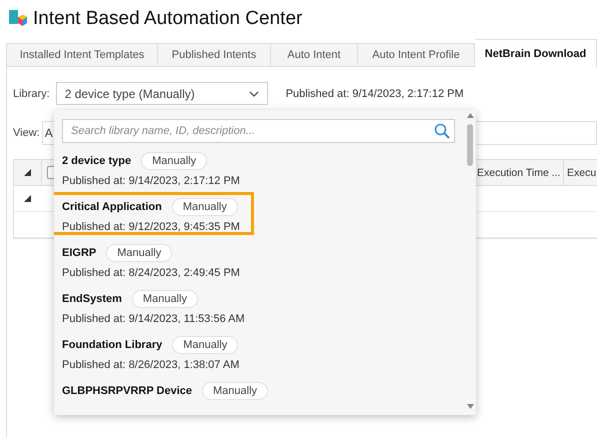 The width and height of the screenshot is (597, 437). What do you see at coordinates (536, 53) in the screenshot?
I see `tab: NetBrain Download` at bounding box center [536, 53].